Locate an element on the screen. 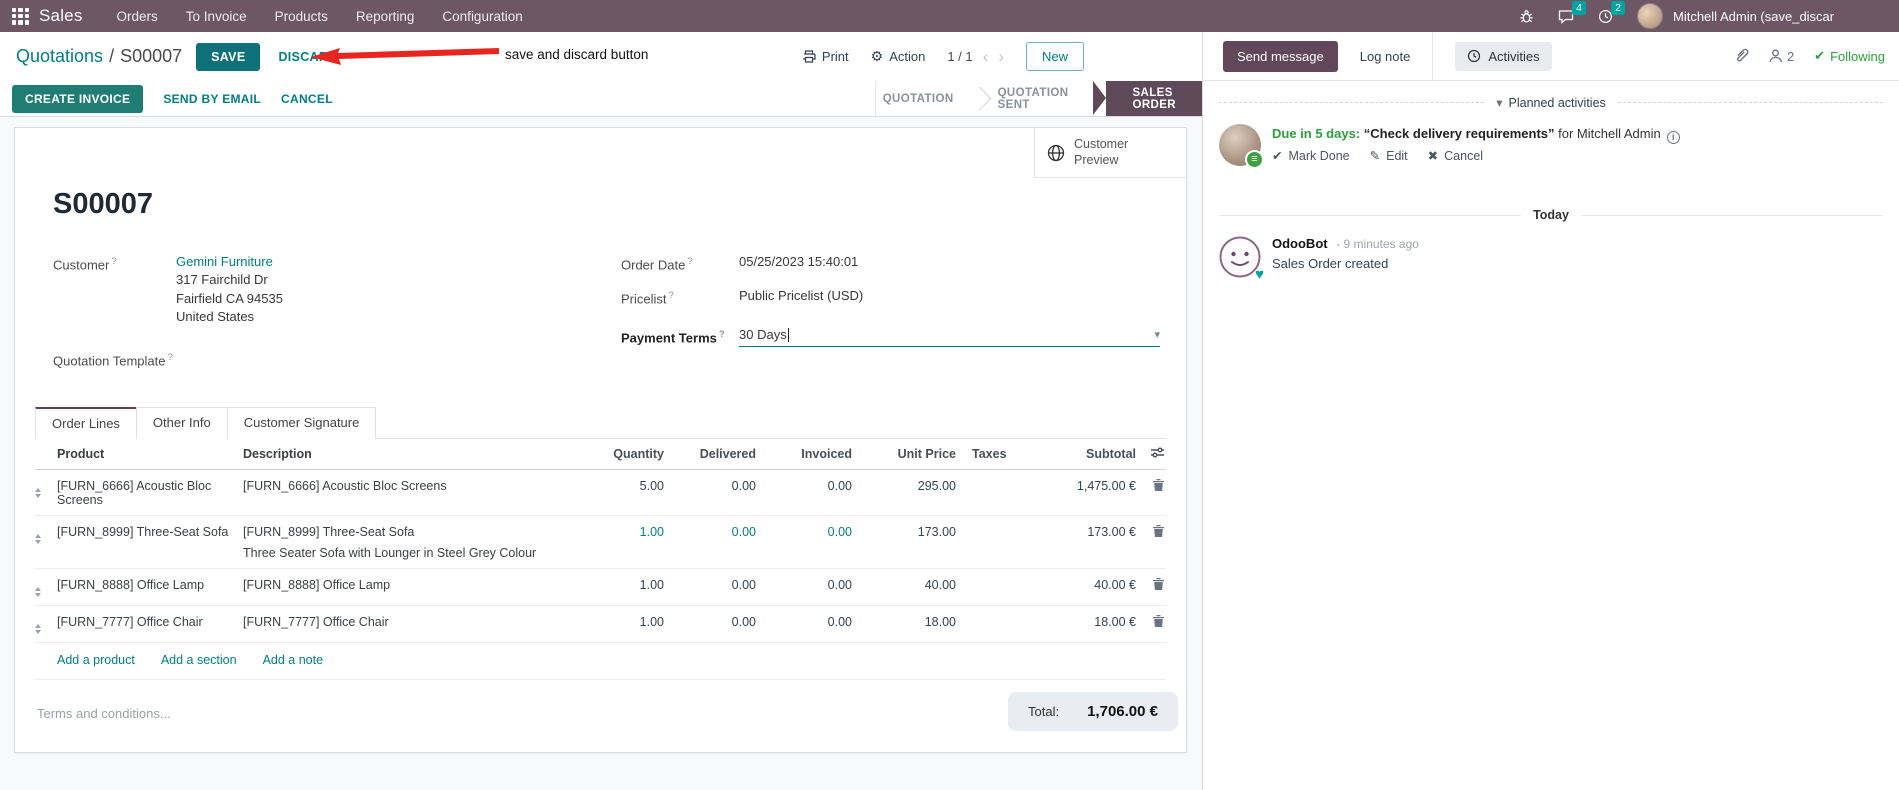 Image resolution: width=1899 pixels, height=790 pixels. cell-product: [FURN_8999] Three-Seat Sofa is located at coordinates (150, 532).